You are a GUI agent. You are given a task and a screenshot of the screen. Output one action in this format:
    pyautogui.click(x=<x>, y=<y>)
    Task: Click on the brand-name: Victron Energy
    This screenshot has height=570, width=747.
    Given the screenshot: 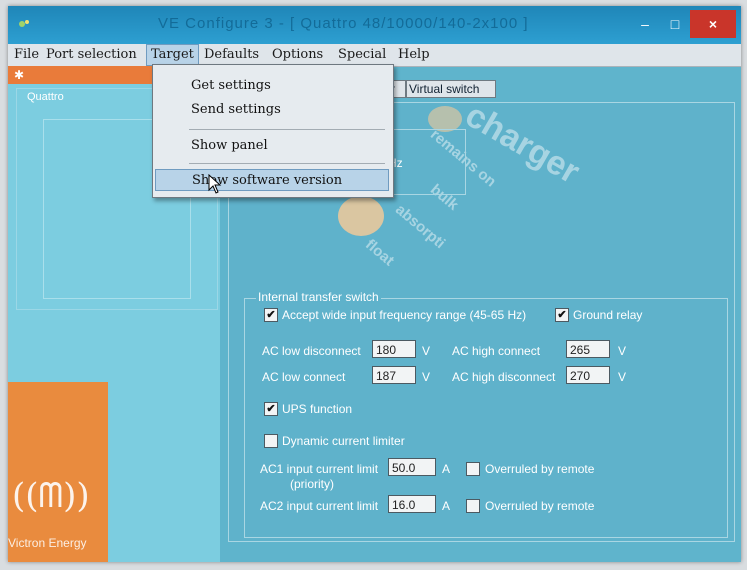 What is the action you would take?
    pyautogui.click(x=47, y=543)
    